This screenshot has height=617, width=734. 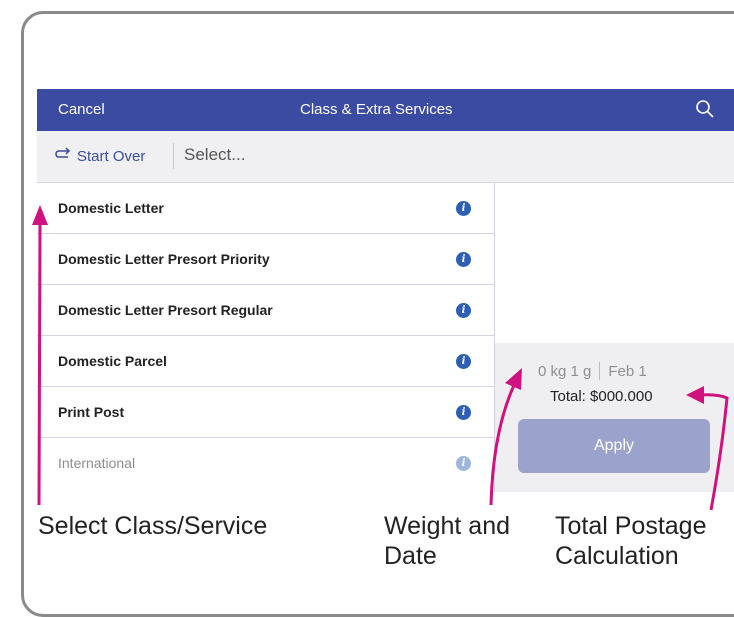 What do you see at coordinates (503, 444) in the screenshot?
I see `arrow-weight-date` at bounding box center [503, 444].